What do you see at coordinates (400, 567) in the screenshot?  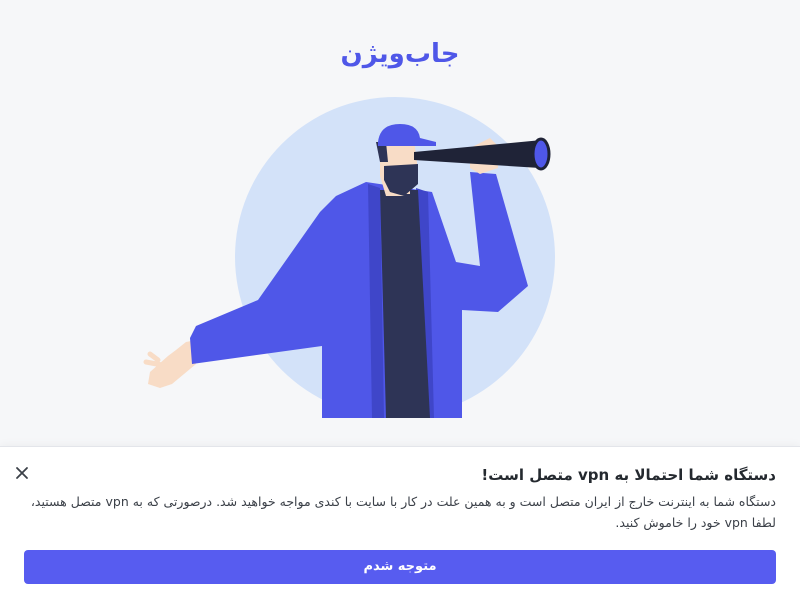 I see `confirm-button: متوجه شدم` at bounding box center [400, 567].